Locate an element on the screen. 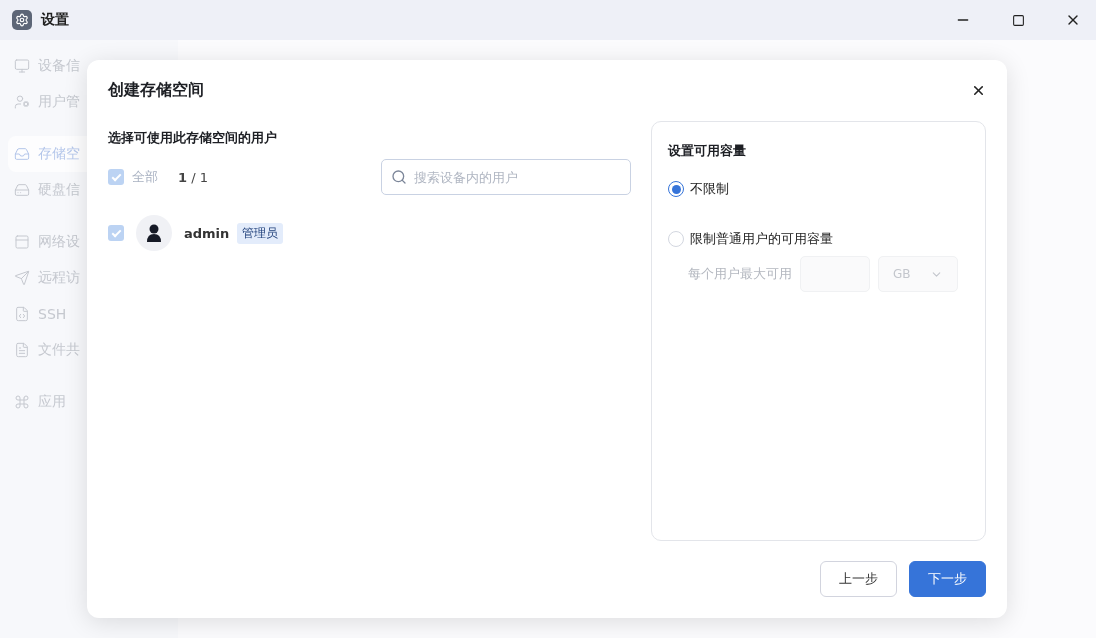 This screenshot has height=638, width=1096. dialog-title: 创建存储空间 is located at coordinates (156, 90).